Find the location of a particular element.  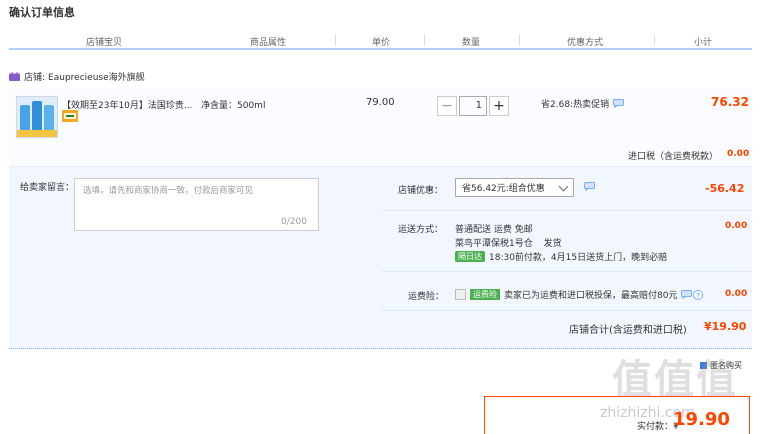

discount-selected: 省56.42元:组合优惠 is located at coordinates (503, 189).